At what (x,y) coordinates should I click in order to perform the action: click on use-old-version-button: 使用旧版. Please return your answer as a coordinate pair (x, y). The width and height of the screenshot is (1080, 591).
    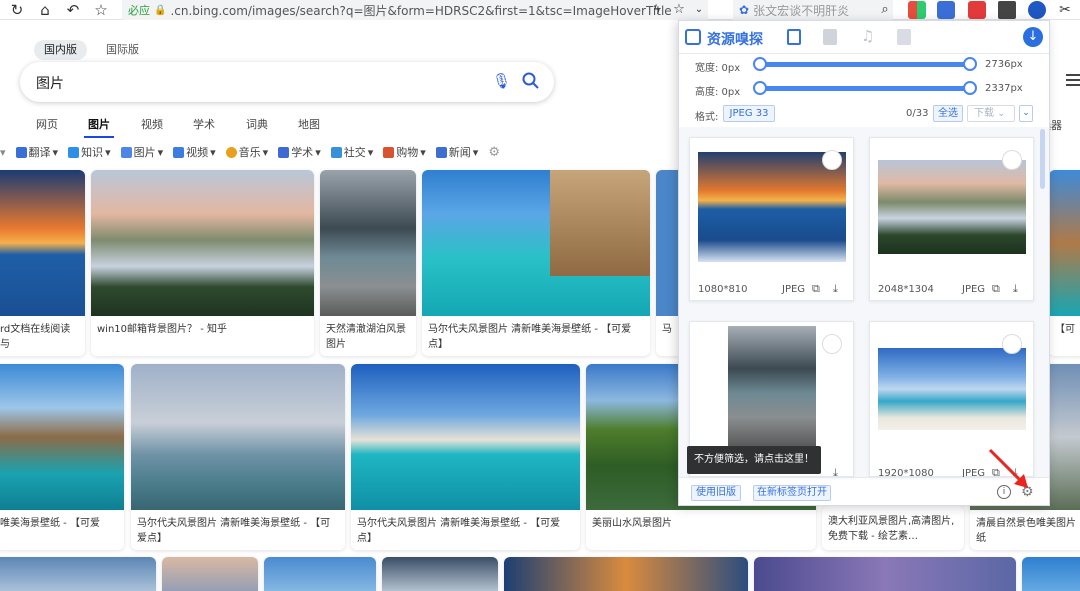
    Looking at the image, I should click on (716, 493).